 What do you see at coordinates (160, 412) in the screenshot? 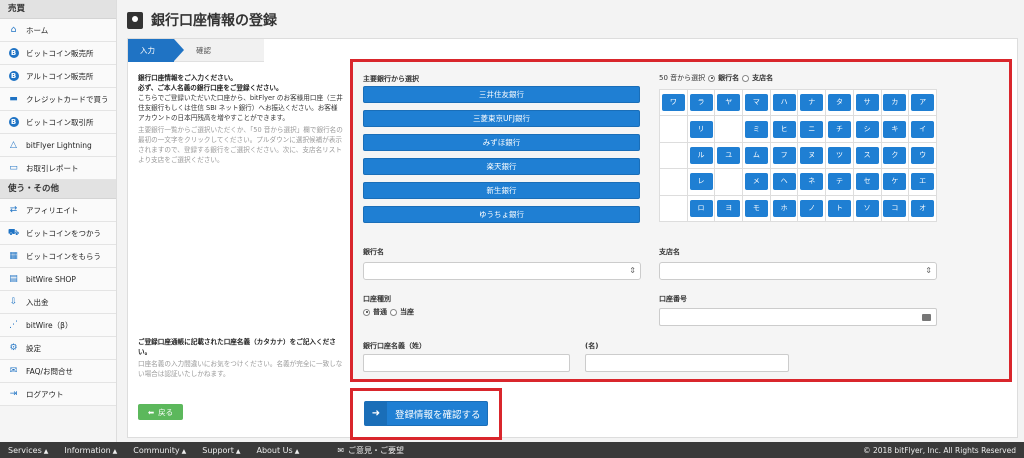
I see `back-button: ⬅ 戻る` at bounding box center [160, 412].